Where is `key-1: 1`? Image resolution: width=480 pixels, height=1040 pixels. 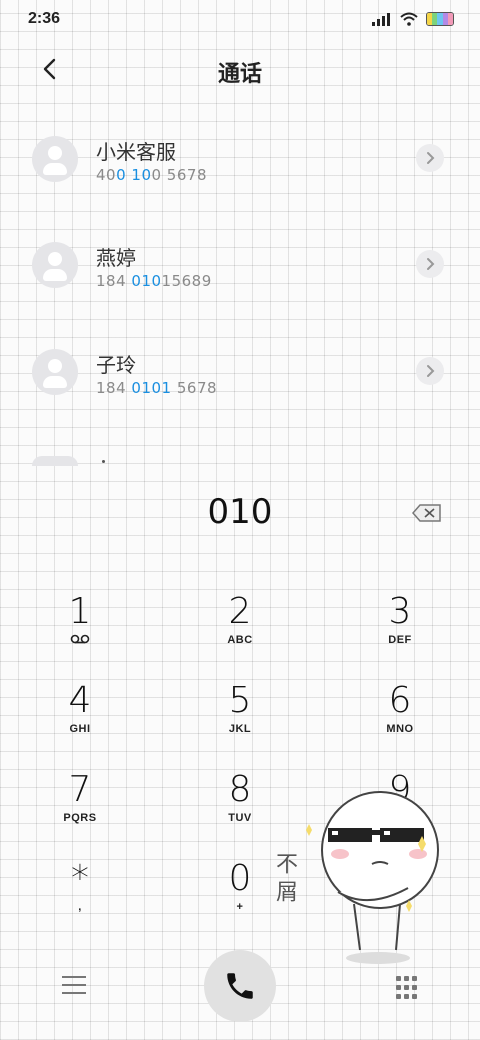
key-1: 1 is located at coordinates (80, 632).